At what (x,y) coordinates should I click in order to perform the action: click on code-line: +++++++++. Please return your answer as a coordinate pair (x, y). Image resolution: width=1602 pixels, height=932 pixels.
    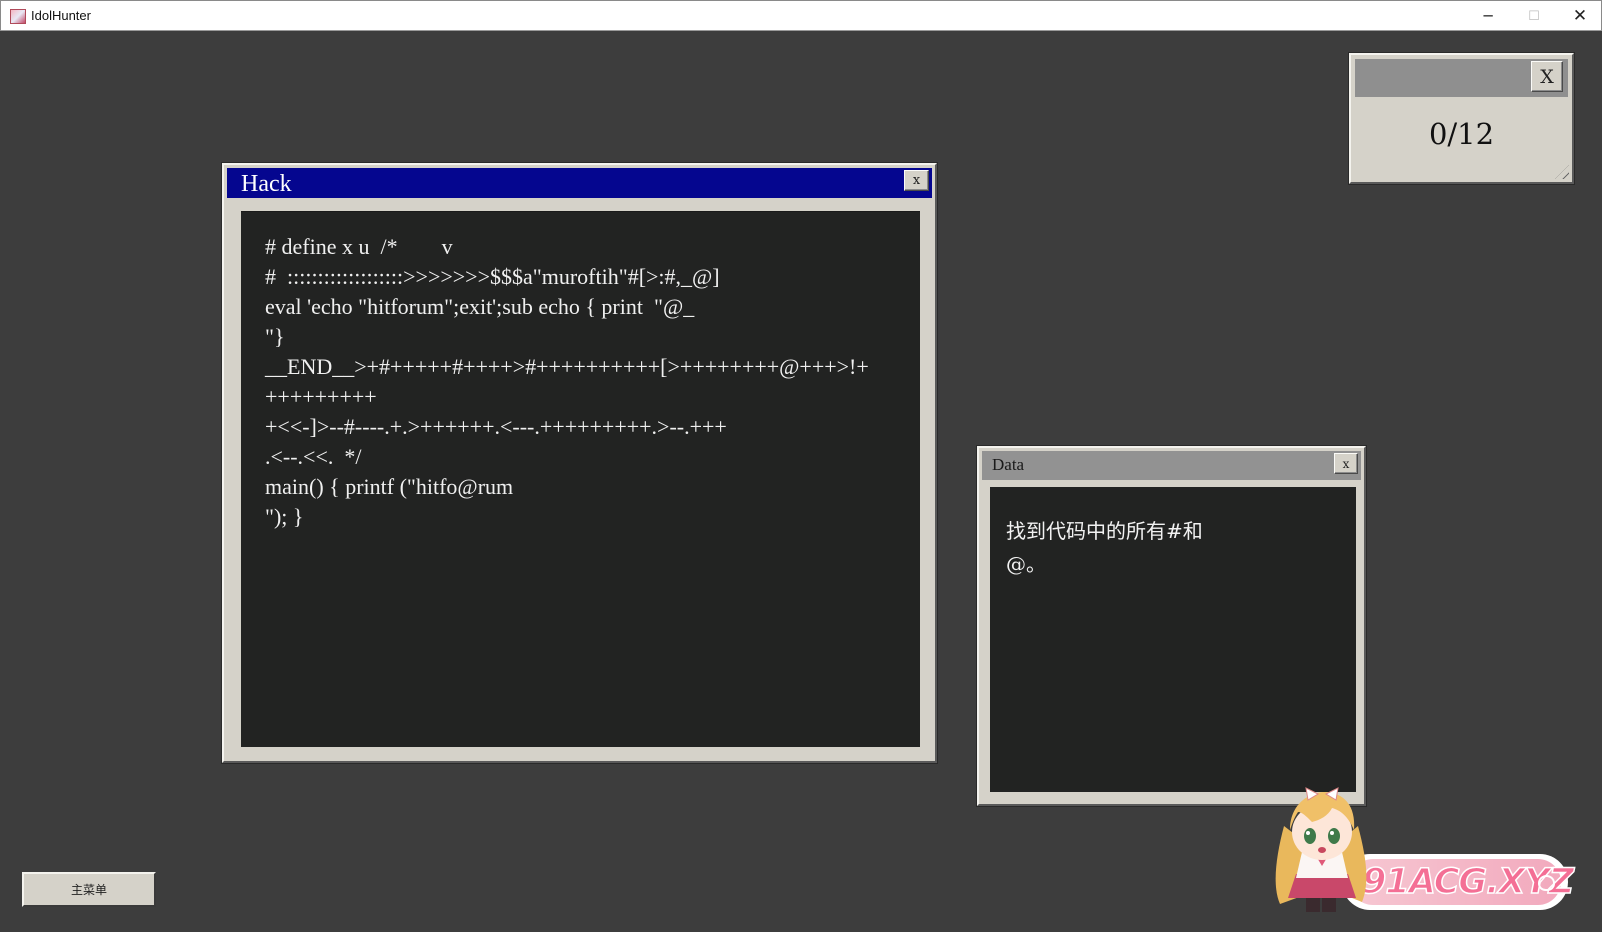
    Looking at the image, I should click on (321, 397).